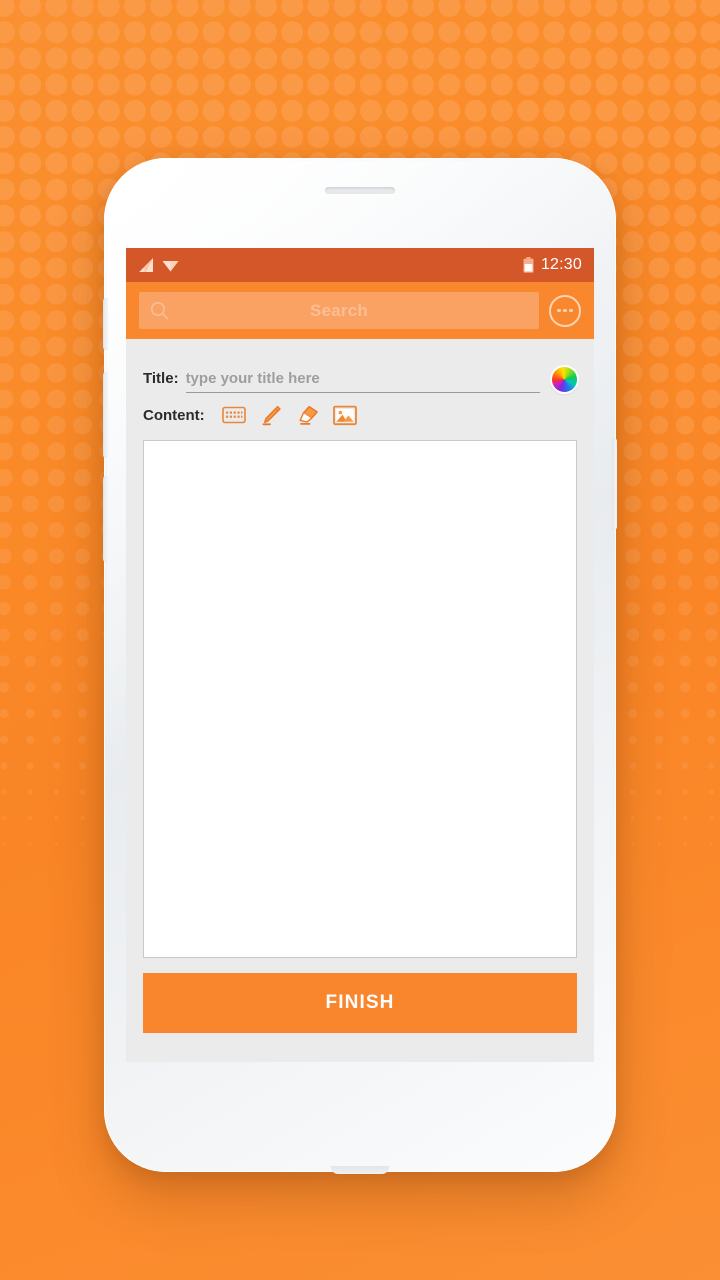 The height and width of the screenshot is (1280, 720). Describe the element at coordinates (234, 415) in the screenshot. I see `keyboard-icon` at that location.